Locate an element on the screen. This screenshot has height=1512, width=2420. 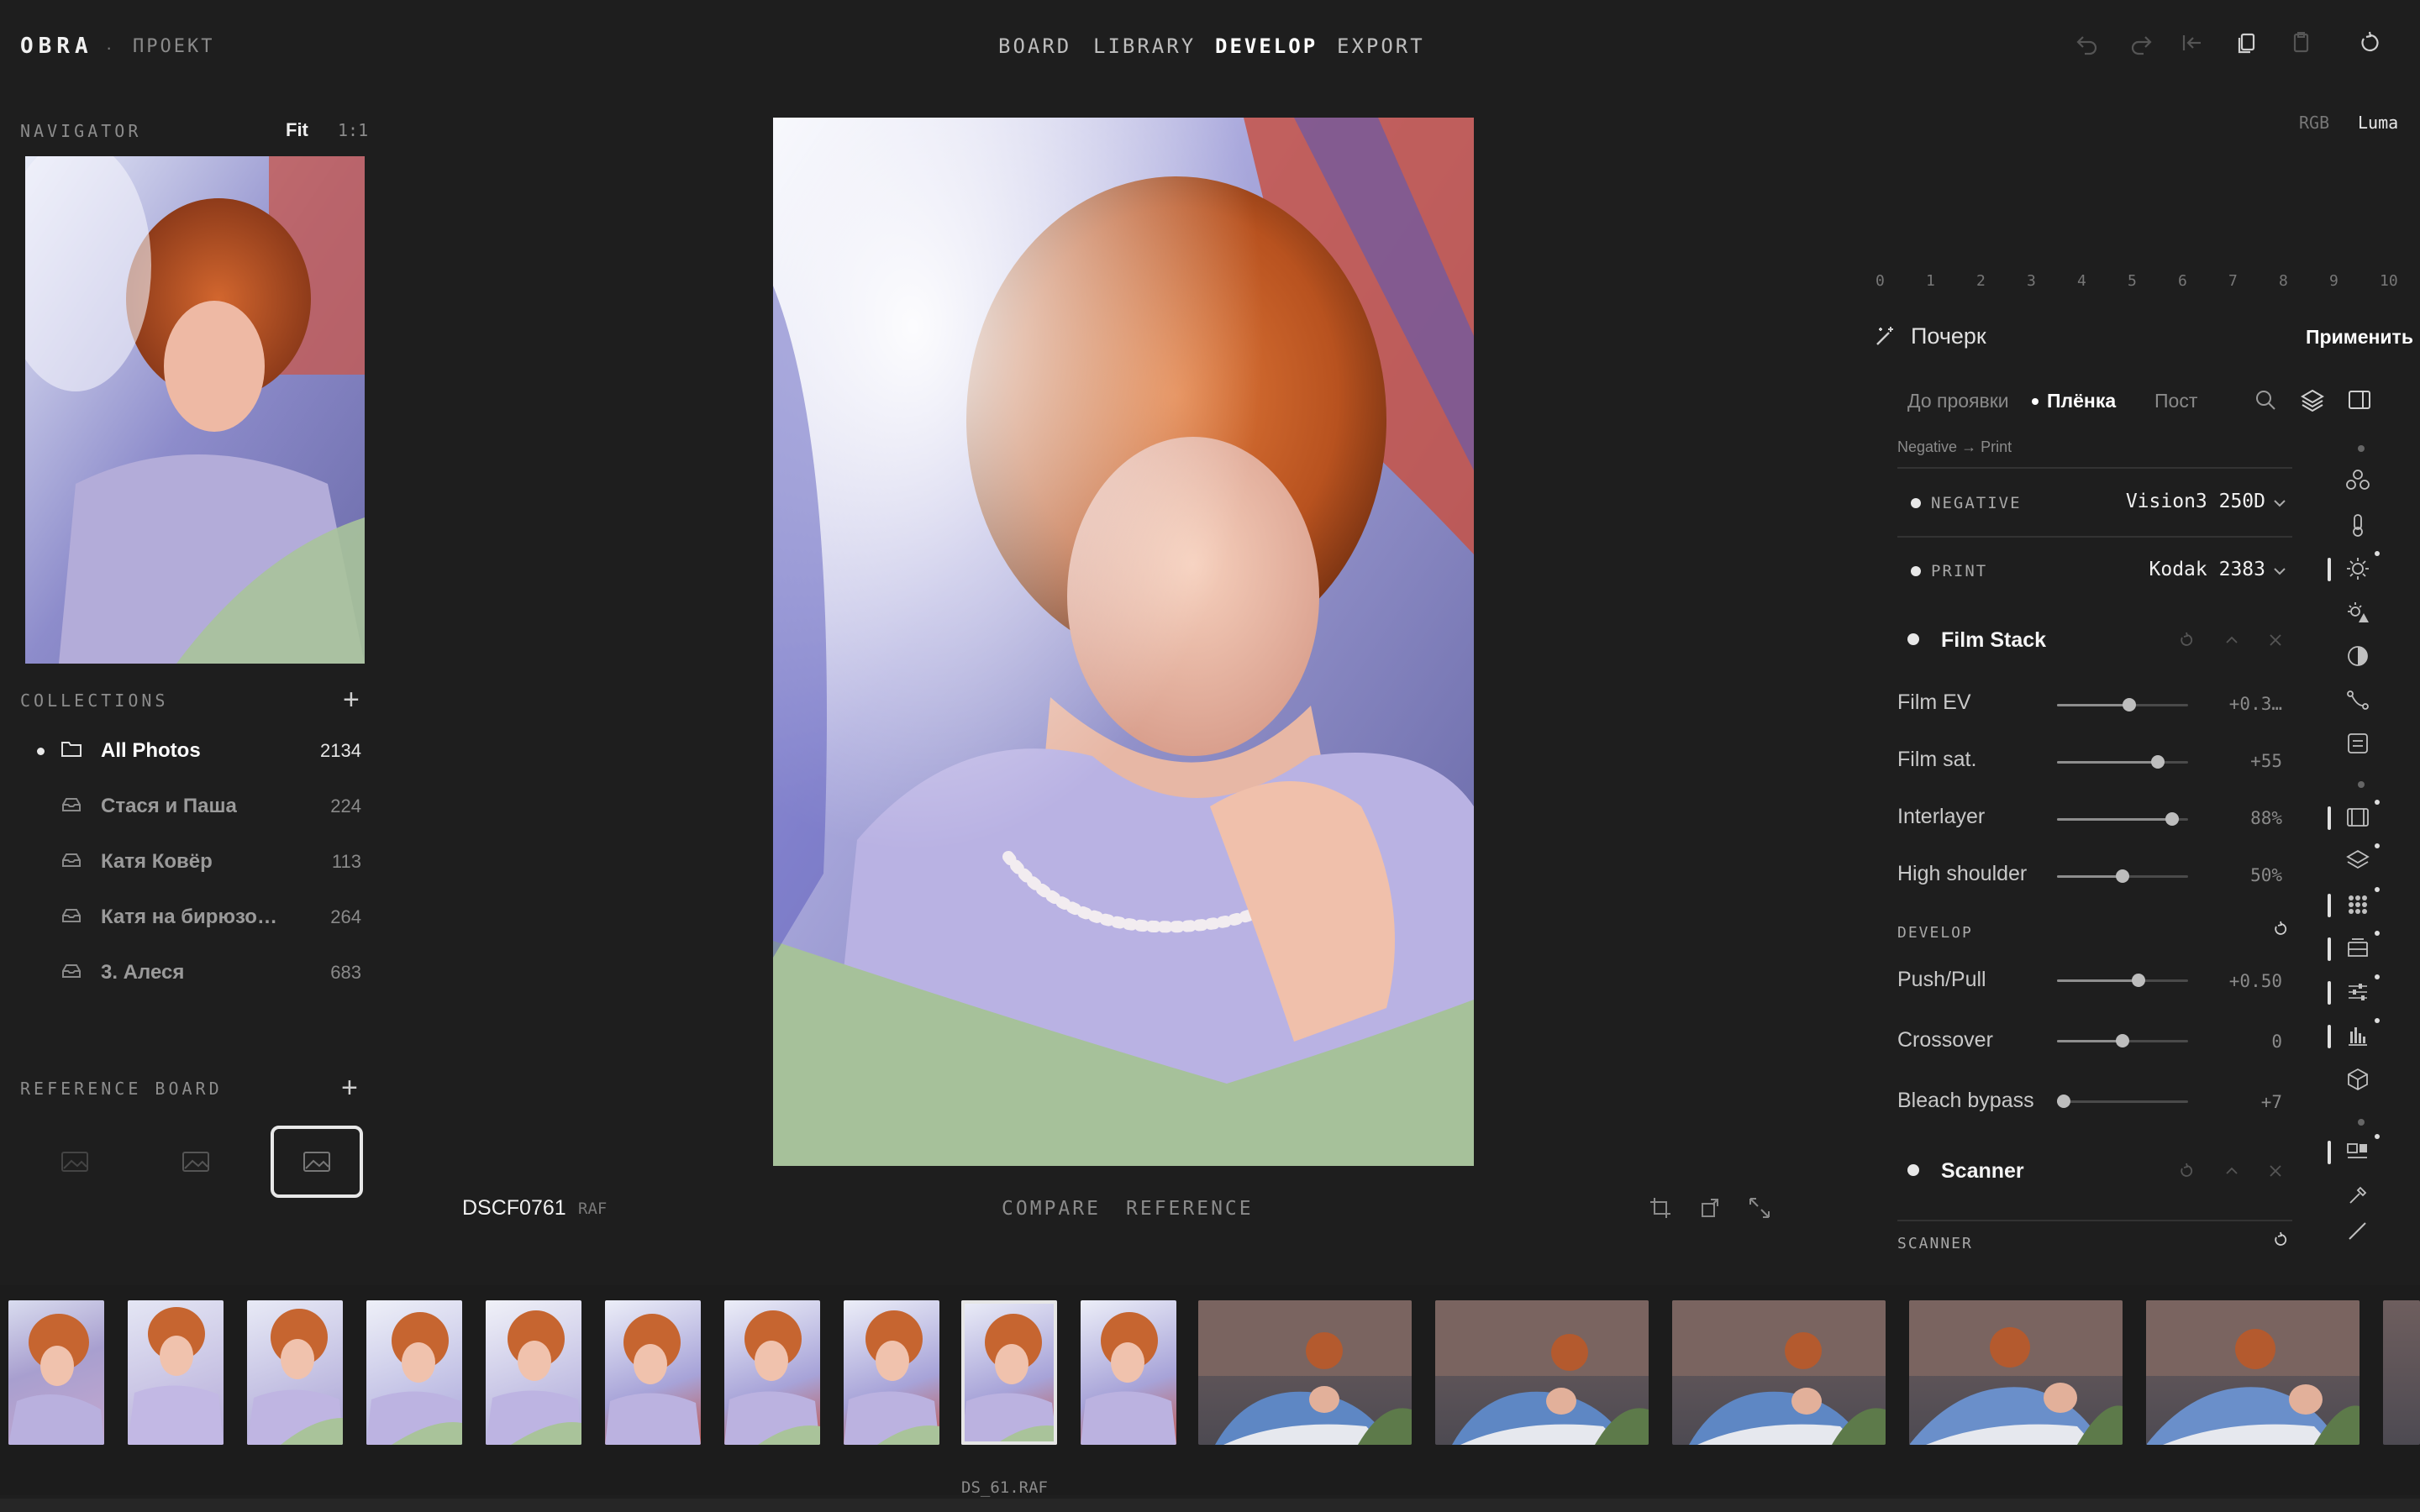
crossover-value: 0 is located at coordinates (2242, 1042).